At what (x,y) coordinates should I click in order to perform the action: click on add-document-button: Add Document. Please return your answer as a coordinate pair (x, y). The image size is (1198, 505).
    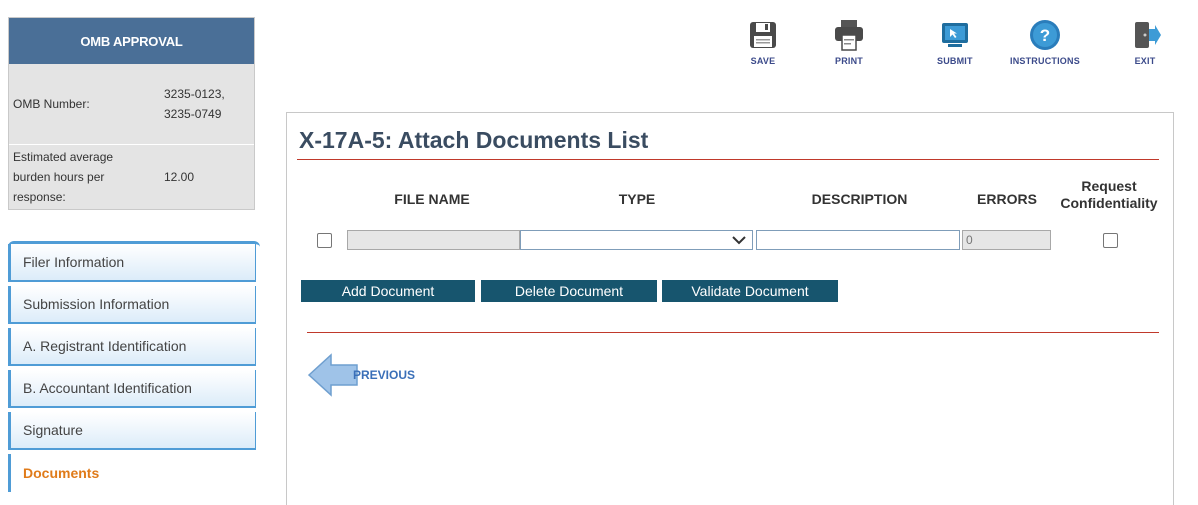
    Looking at the image, I should click on (388, 291).